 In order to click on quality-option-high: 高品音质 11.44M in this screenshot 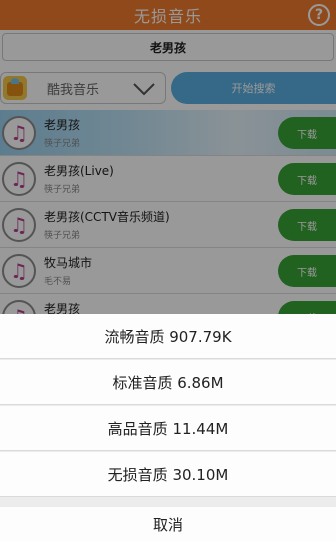, I will do `click(168, 428)`.